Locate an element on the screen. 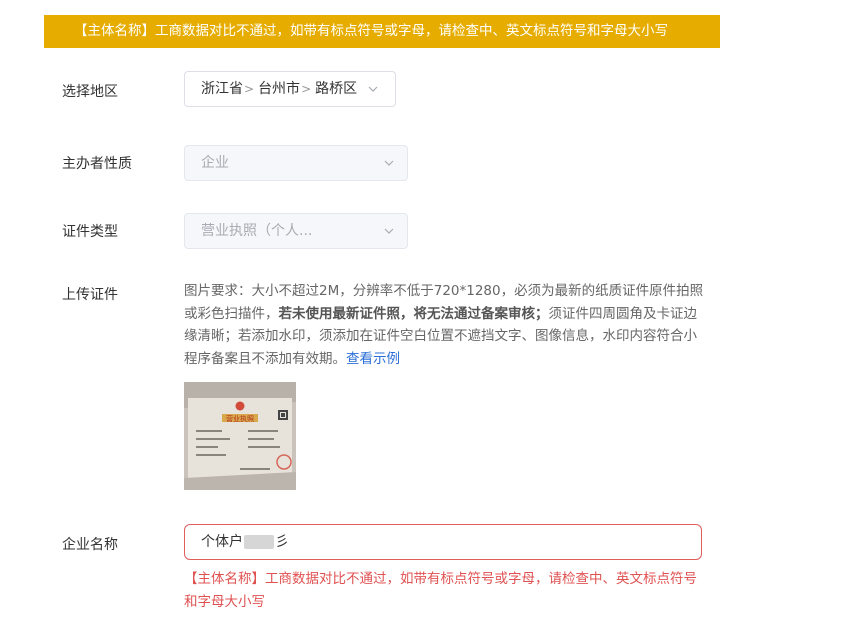  requirements-warning: 若未使用最新证件照，将无法通过备案审核； is located at coordinates (413, 313).